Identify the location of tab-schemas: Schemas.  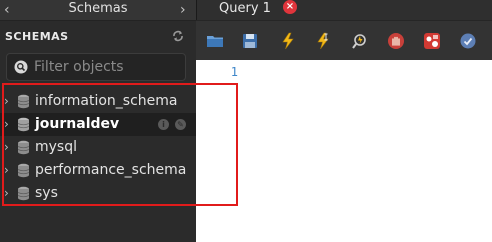
(98, 10).